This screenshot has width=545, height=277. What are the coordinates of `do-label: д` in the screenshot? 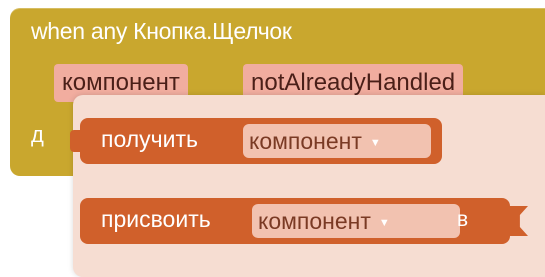 It's located at (37, 134).